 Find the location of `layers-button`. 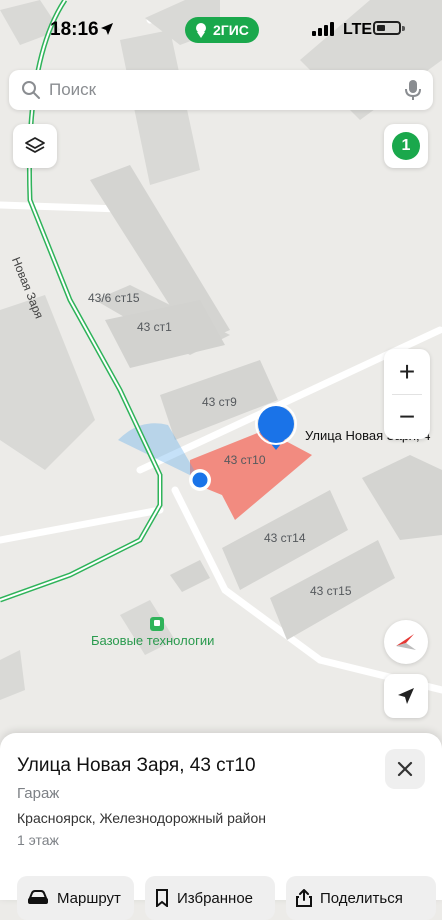

layers-button is located at coordinates (35, 146).